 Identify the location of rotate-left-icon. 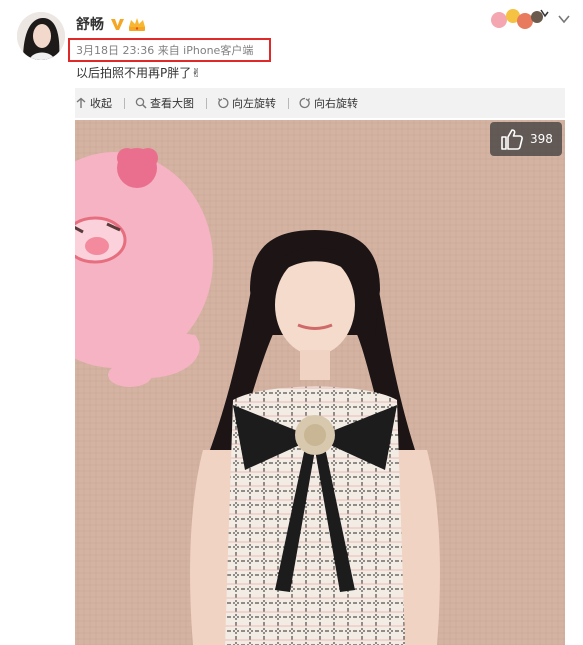
(223, 103).